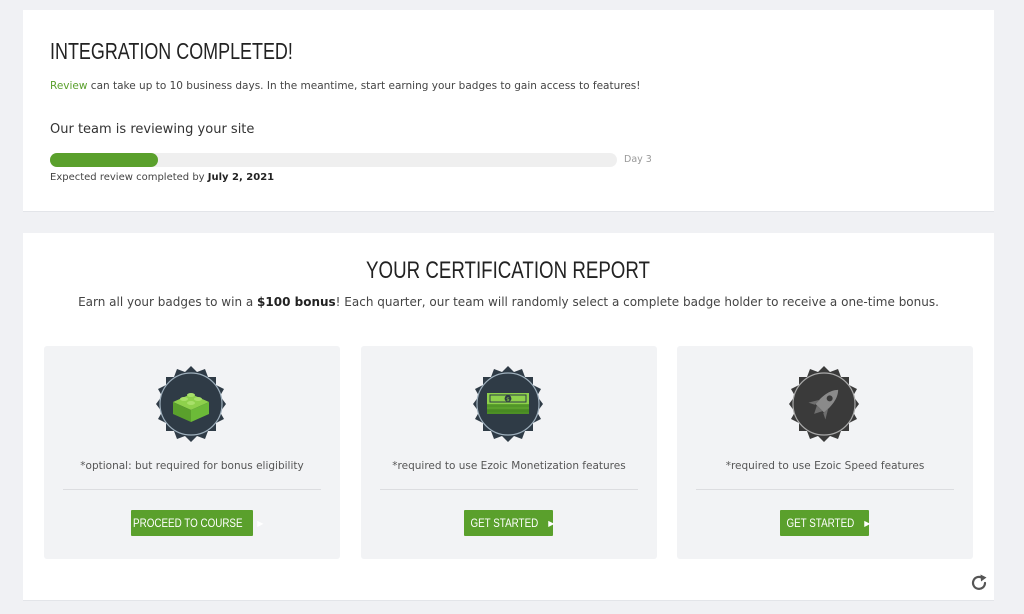 This screenshot has height=614, width=1024. What do you see at coordinates (168, 302) in the screenshot?
I see `report-subtitle-pre: Earn all your badges to win a` at bounding box center [168, 302].